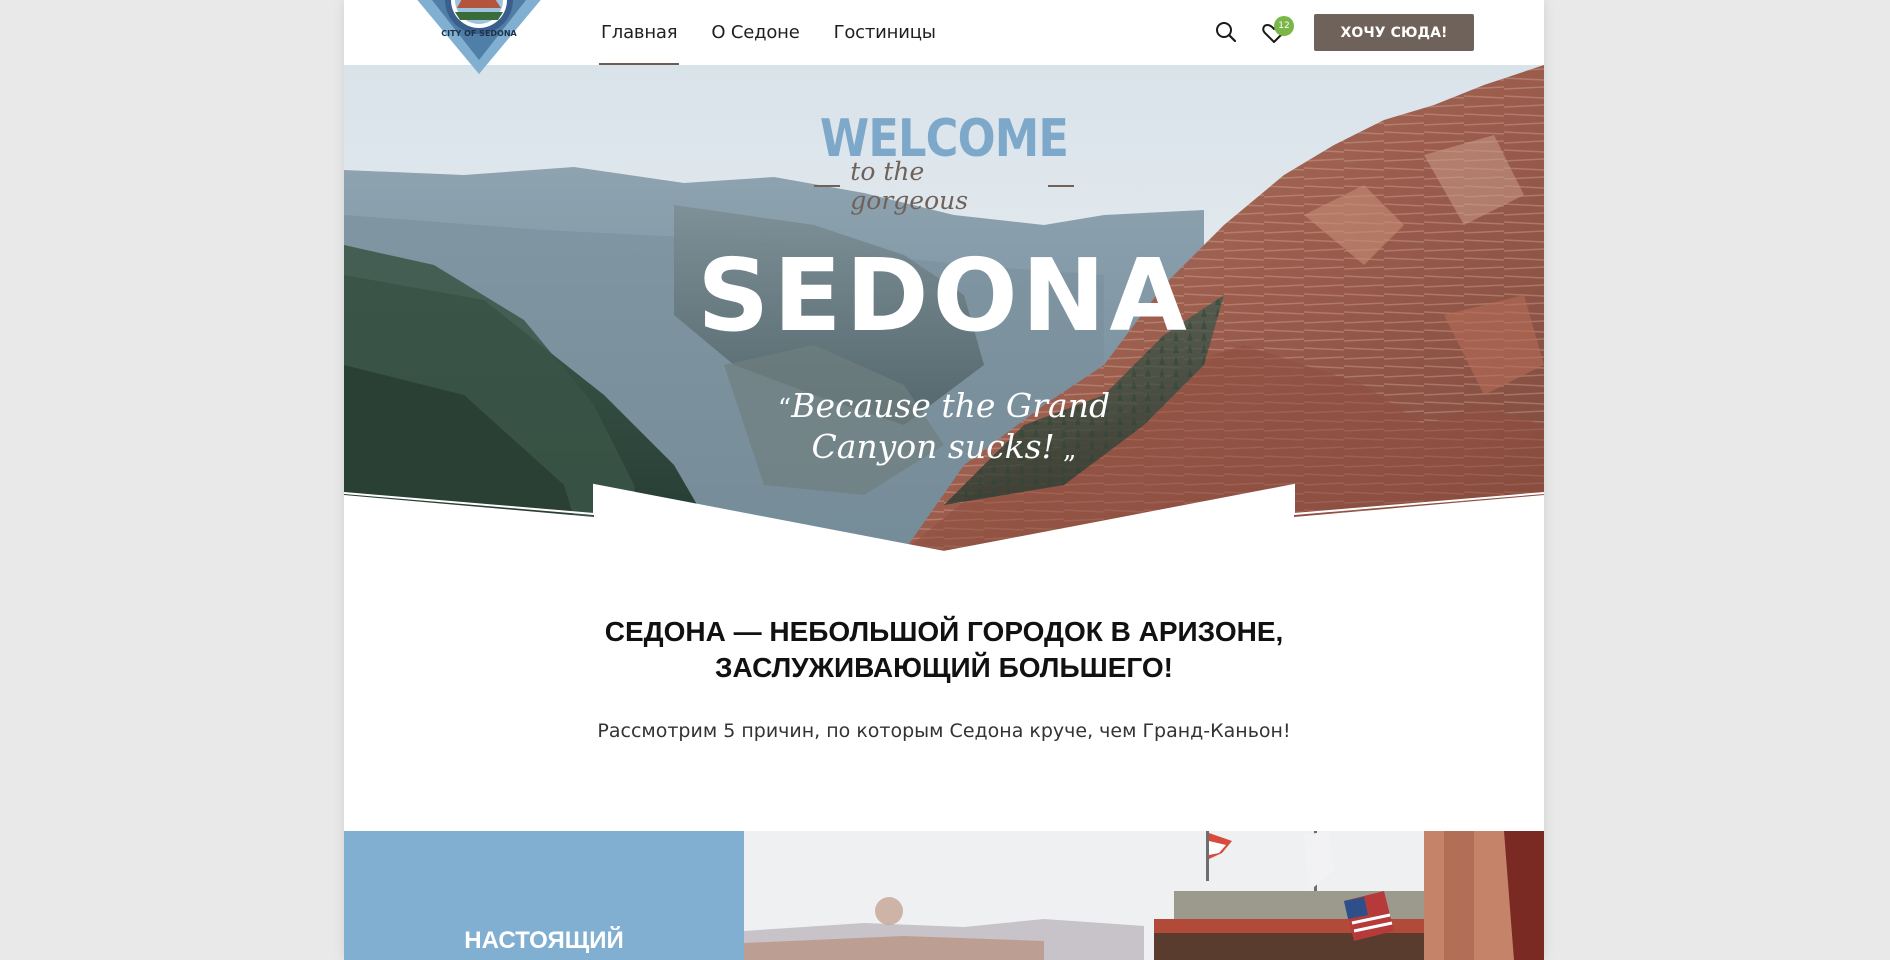 Image resolution: width=1890 pixels, height=960 pixels. Describe the element at coordinates (544, 940) in the screenshot. I see `section-card-title: НАСТОЯЩИЙ` at that location.